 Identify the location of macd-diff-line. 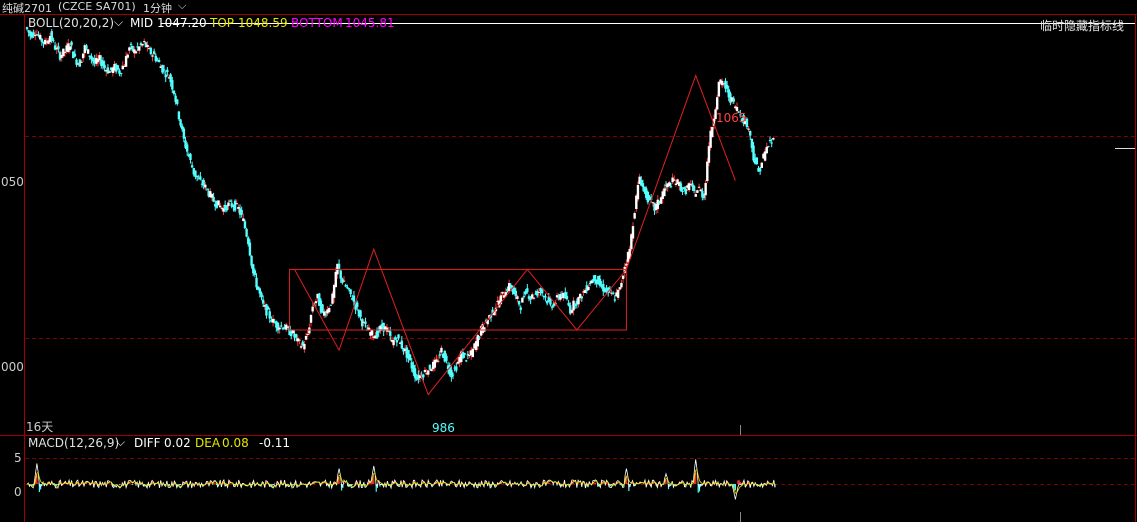
(401, 479).